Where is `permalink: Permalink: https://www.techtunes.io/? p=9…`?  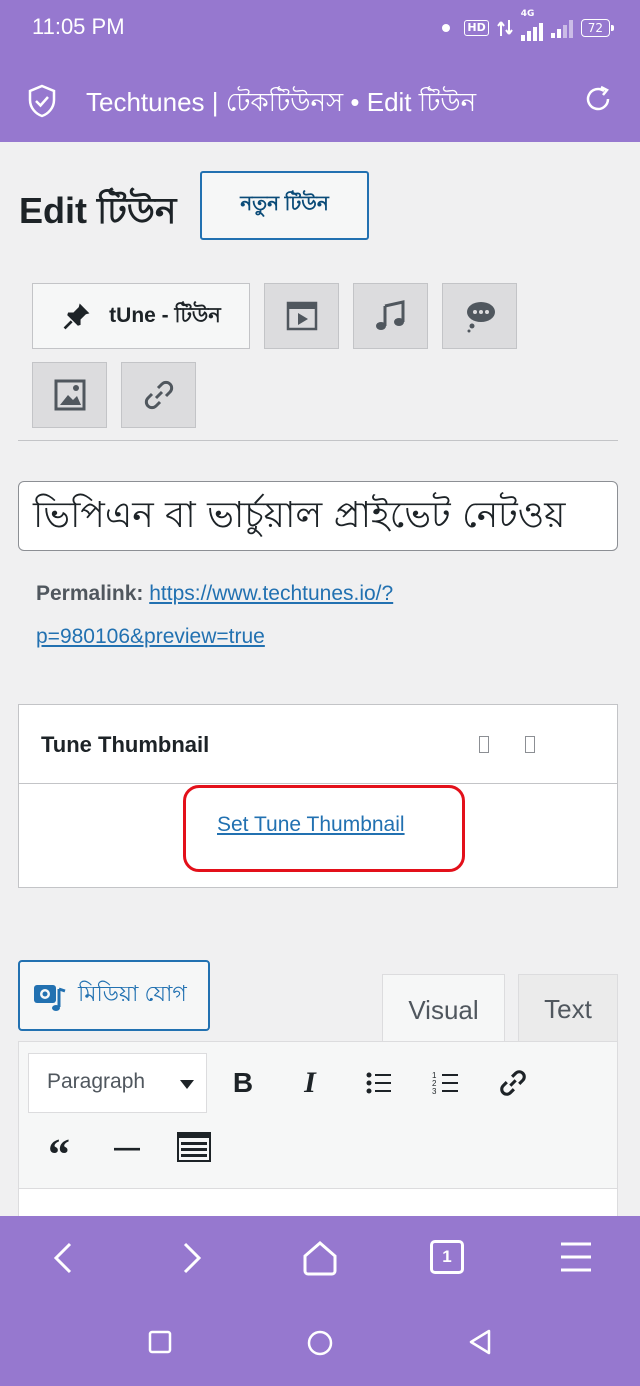 permalink: Permalink: https://www.techtunes.io/? p=9… is located at coordinates (316, 615).